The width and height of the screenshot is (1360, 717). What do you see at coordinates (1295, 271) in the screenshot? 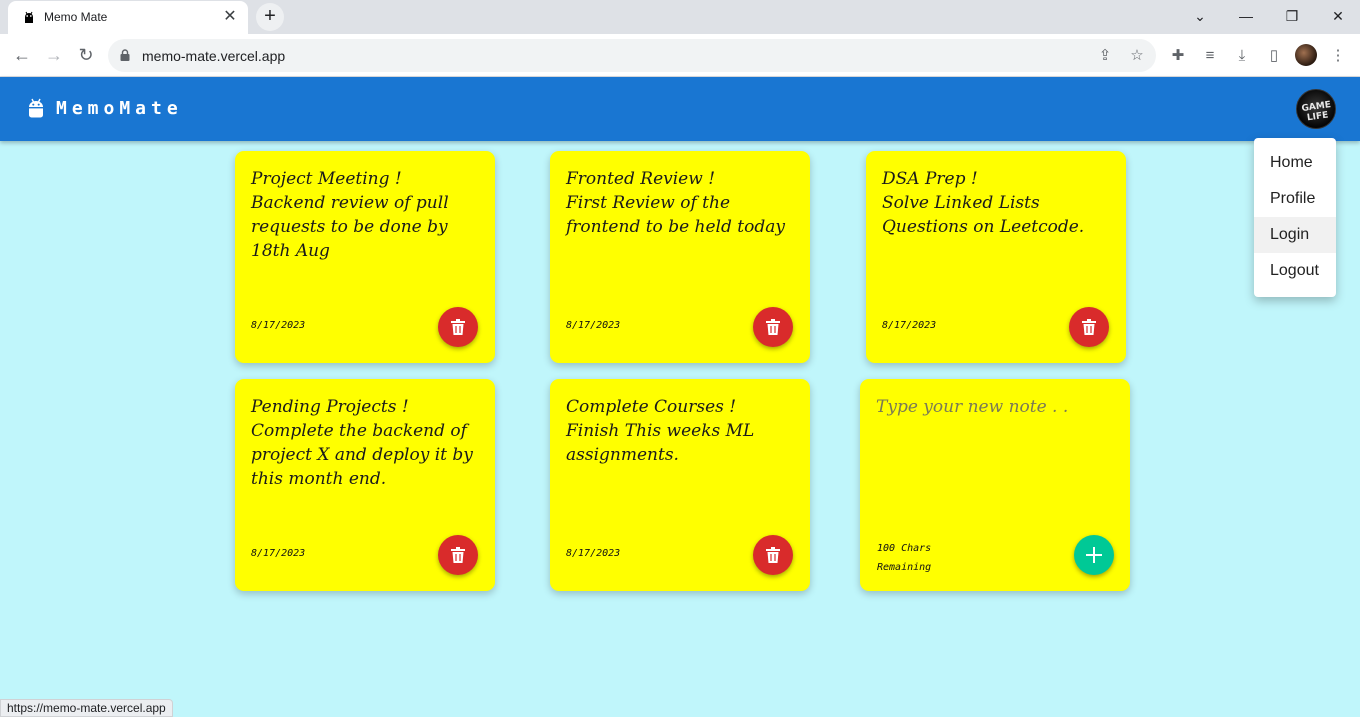
I see `menu-item-logout: Logout` at bounding box center [1295, 271].